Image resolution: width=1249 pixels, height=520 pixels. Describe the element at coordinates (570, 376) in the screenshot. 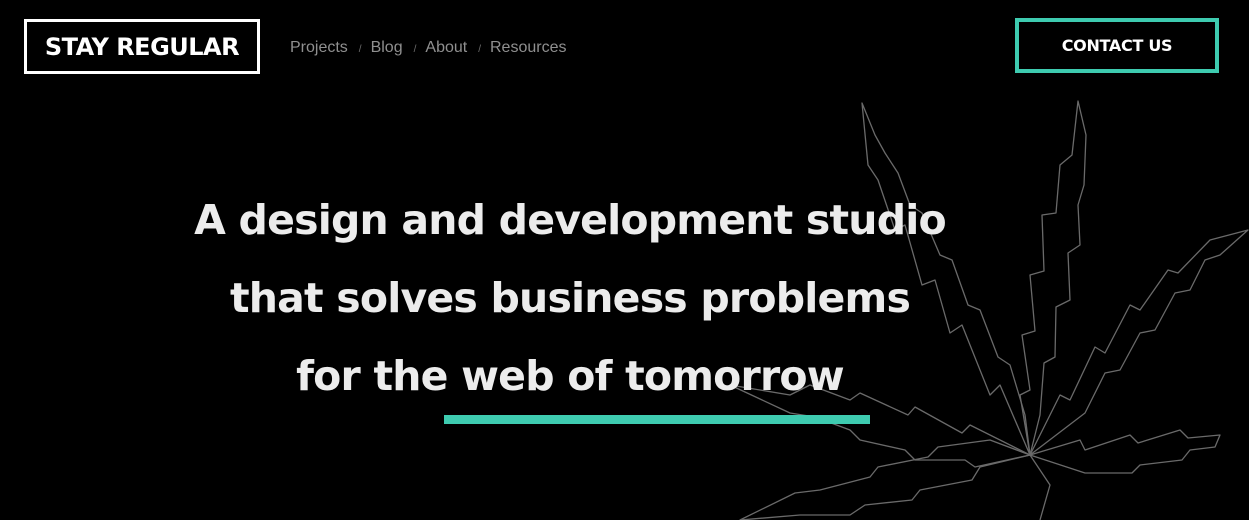

I see `hero-headline-line-3: for the web of tomorrow` at that location.